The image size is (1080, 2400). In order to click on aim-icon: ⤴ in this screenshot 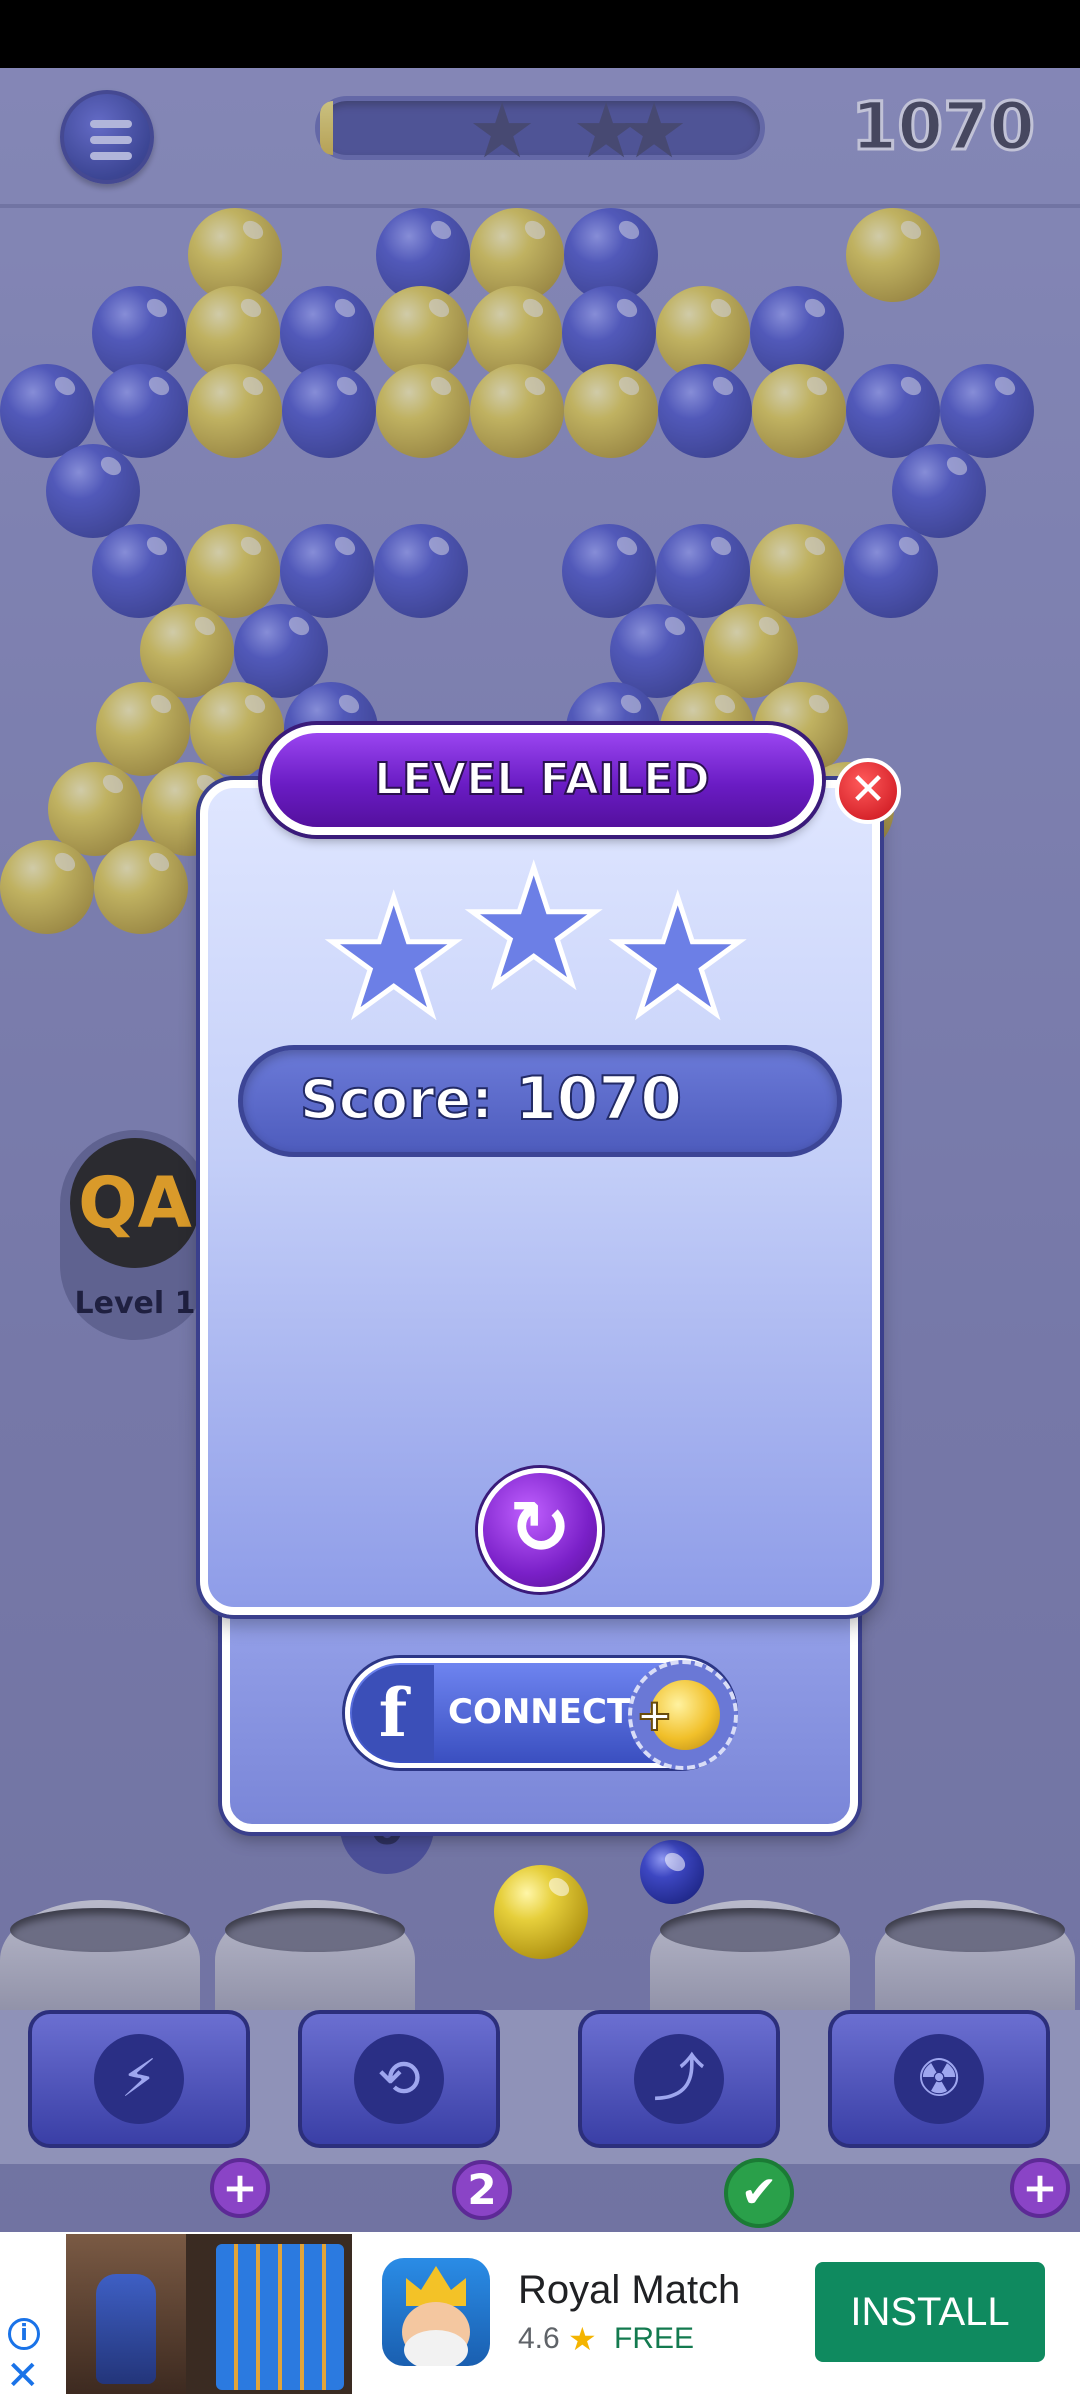, I will do `click(679, 2079)`.